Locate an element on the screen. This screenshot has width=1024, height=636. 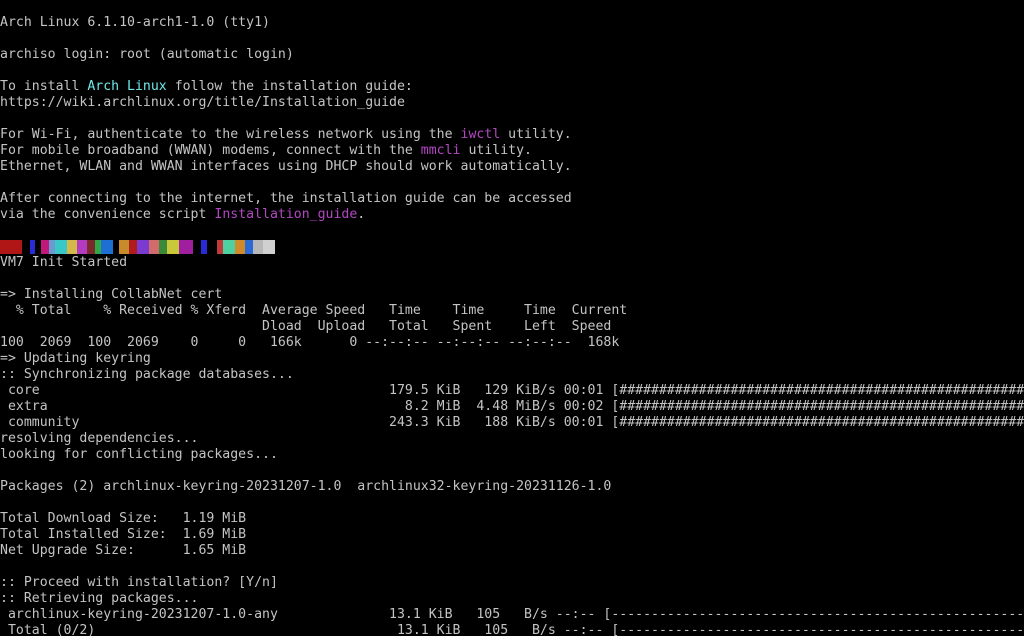
highlighted-term: Arch Linux is located at coordinates (127, 86).